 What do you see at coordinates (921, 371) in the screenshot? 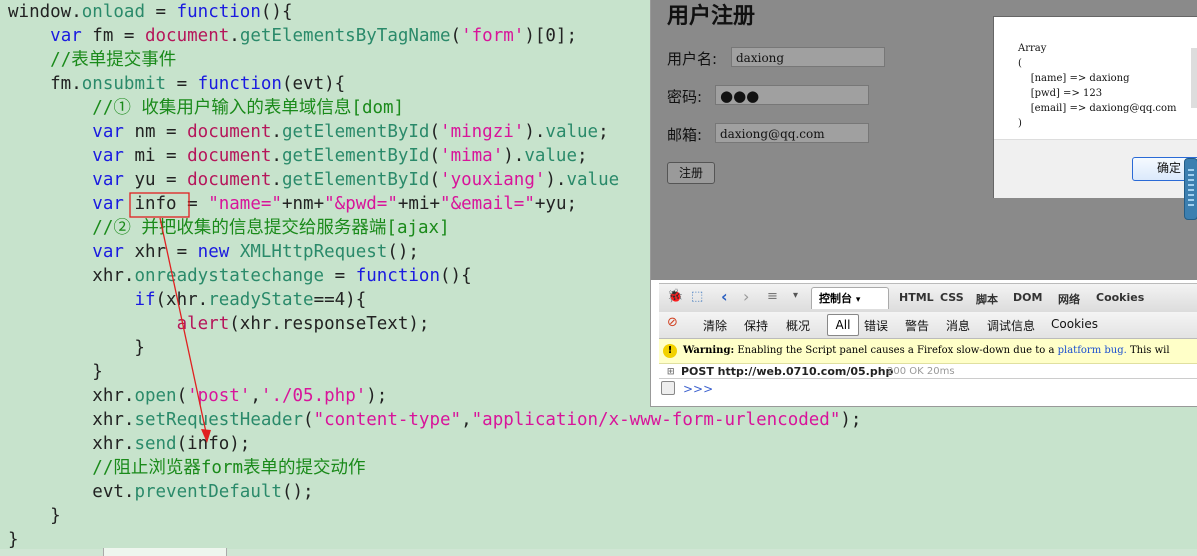
I see `post-status: 200 OK 20ms` at bounding box center [921, 371].